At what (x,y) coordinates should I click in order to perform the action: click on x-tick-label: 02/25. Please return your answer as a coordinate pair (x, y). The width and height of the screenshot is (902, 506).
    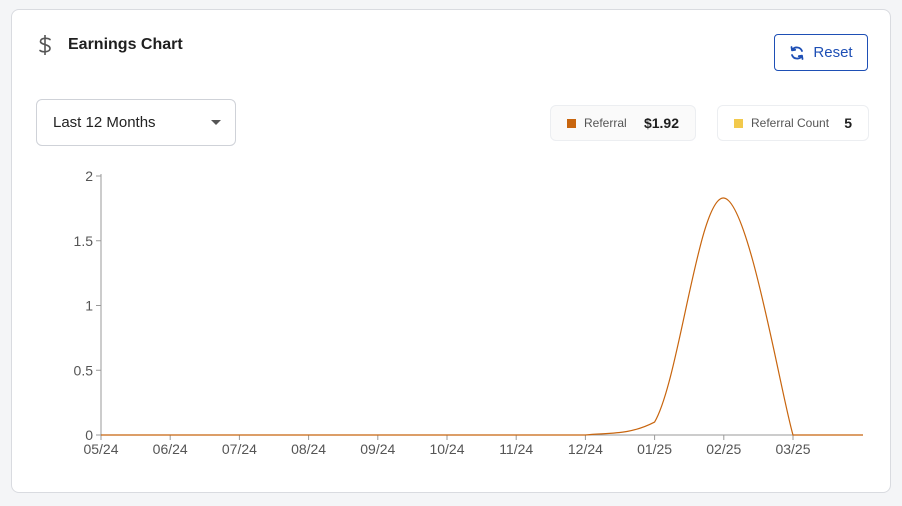
    Looking at the image, I should click on (723, 449).